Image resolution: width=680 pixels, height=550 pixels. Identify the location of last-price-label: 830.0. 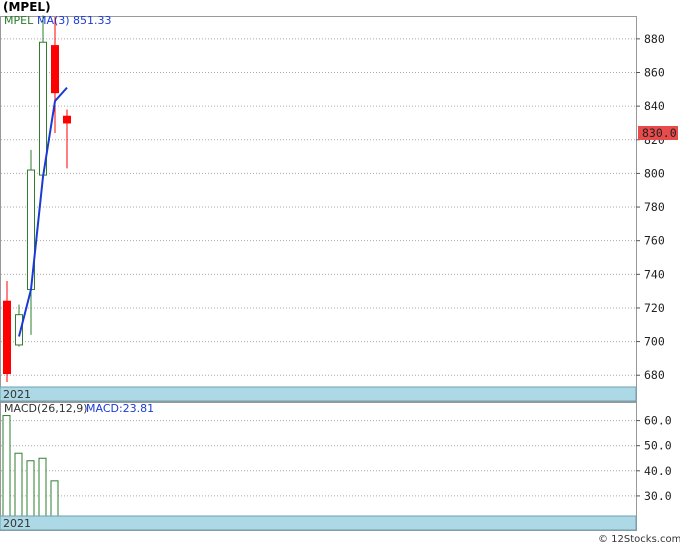
(659, 133).